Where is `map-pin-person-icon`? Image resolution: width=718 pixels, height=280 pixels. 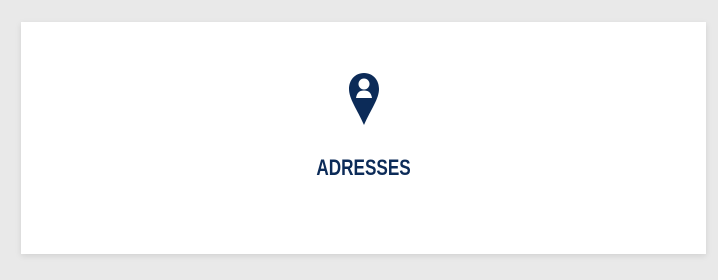
map-pin-person-icon is located at coordinates (364, 74).